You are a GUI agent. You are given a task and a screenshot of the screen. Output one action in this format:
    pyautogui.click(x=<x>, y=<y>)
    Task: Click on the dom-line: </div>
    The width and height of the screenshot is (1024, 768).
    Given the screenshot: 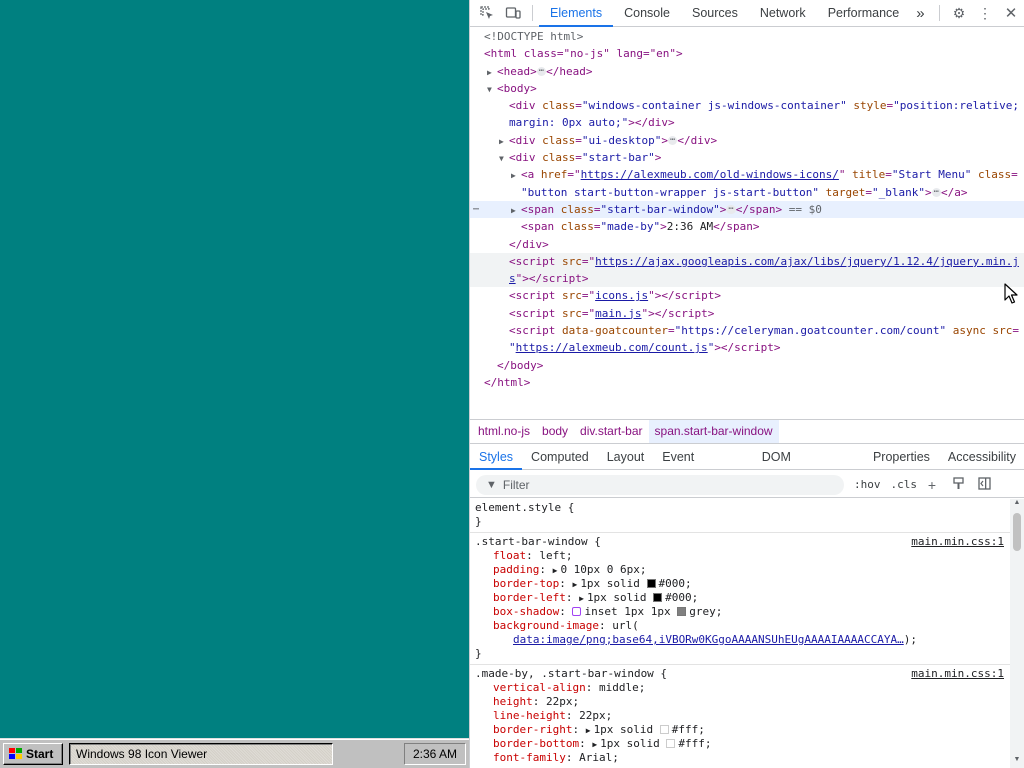 What is the action you would take?
    pyautogui.click(x=747, y=244)
    